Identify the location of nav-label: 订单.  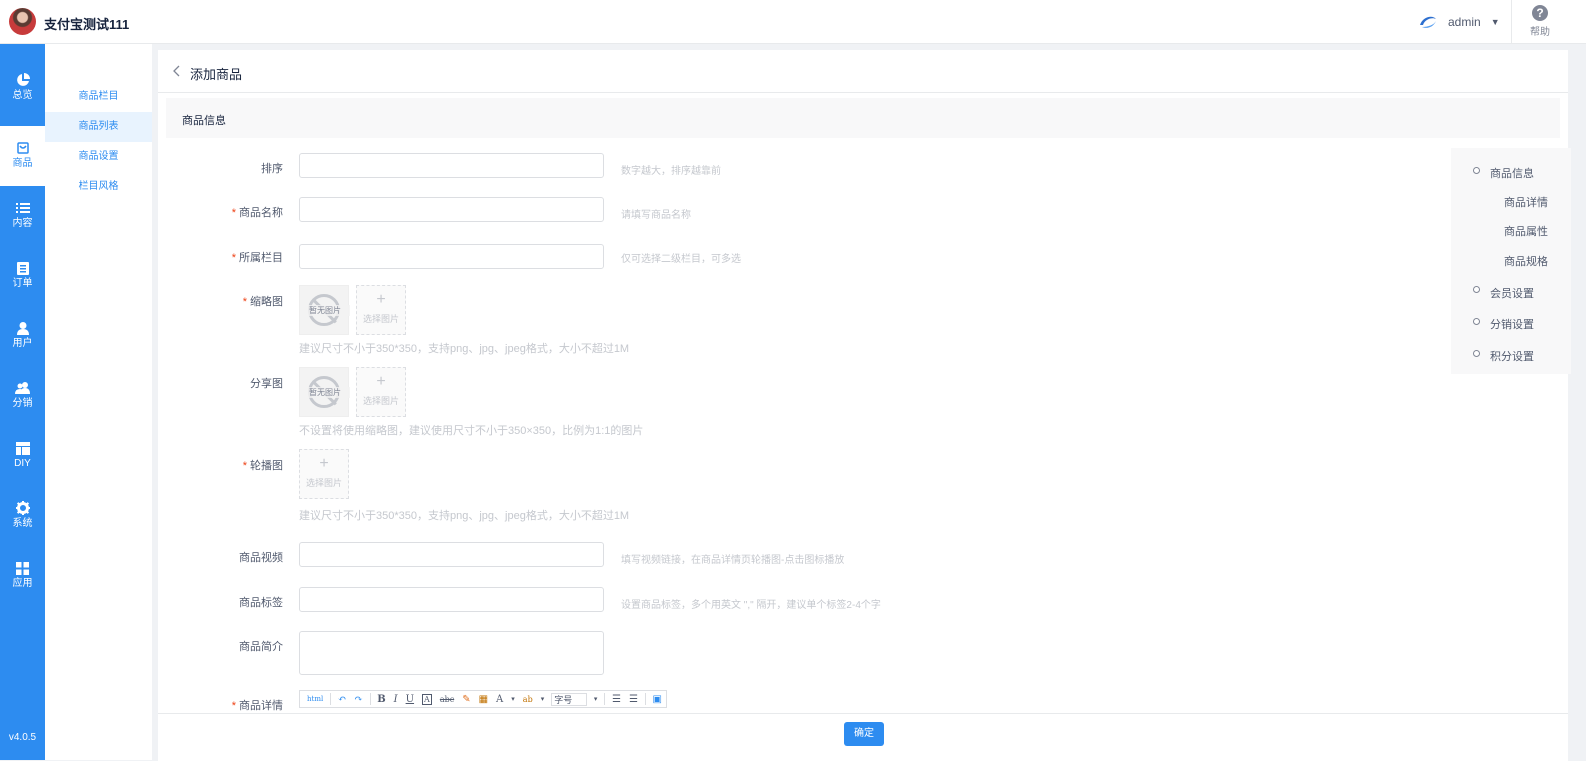
(22, 283).